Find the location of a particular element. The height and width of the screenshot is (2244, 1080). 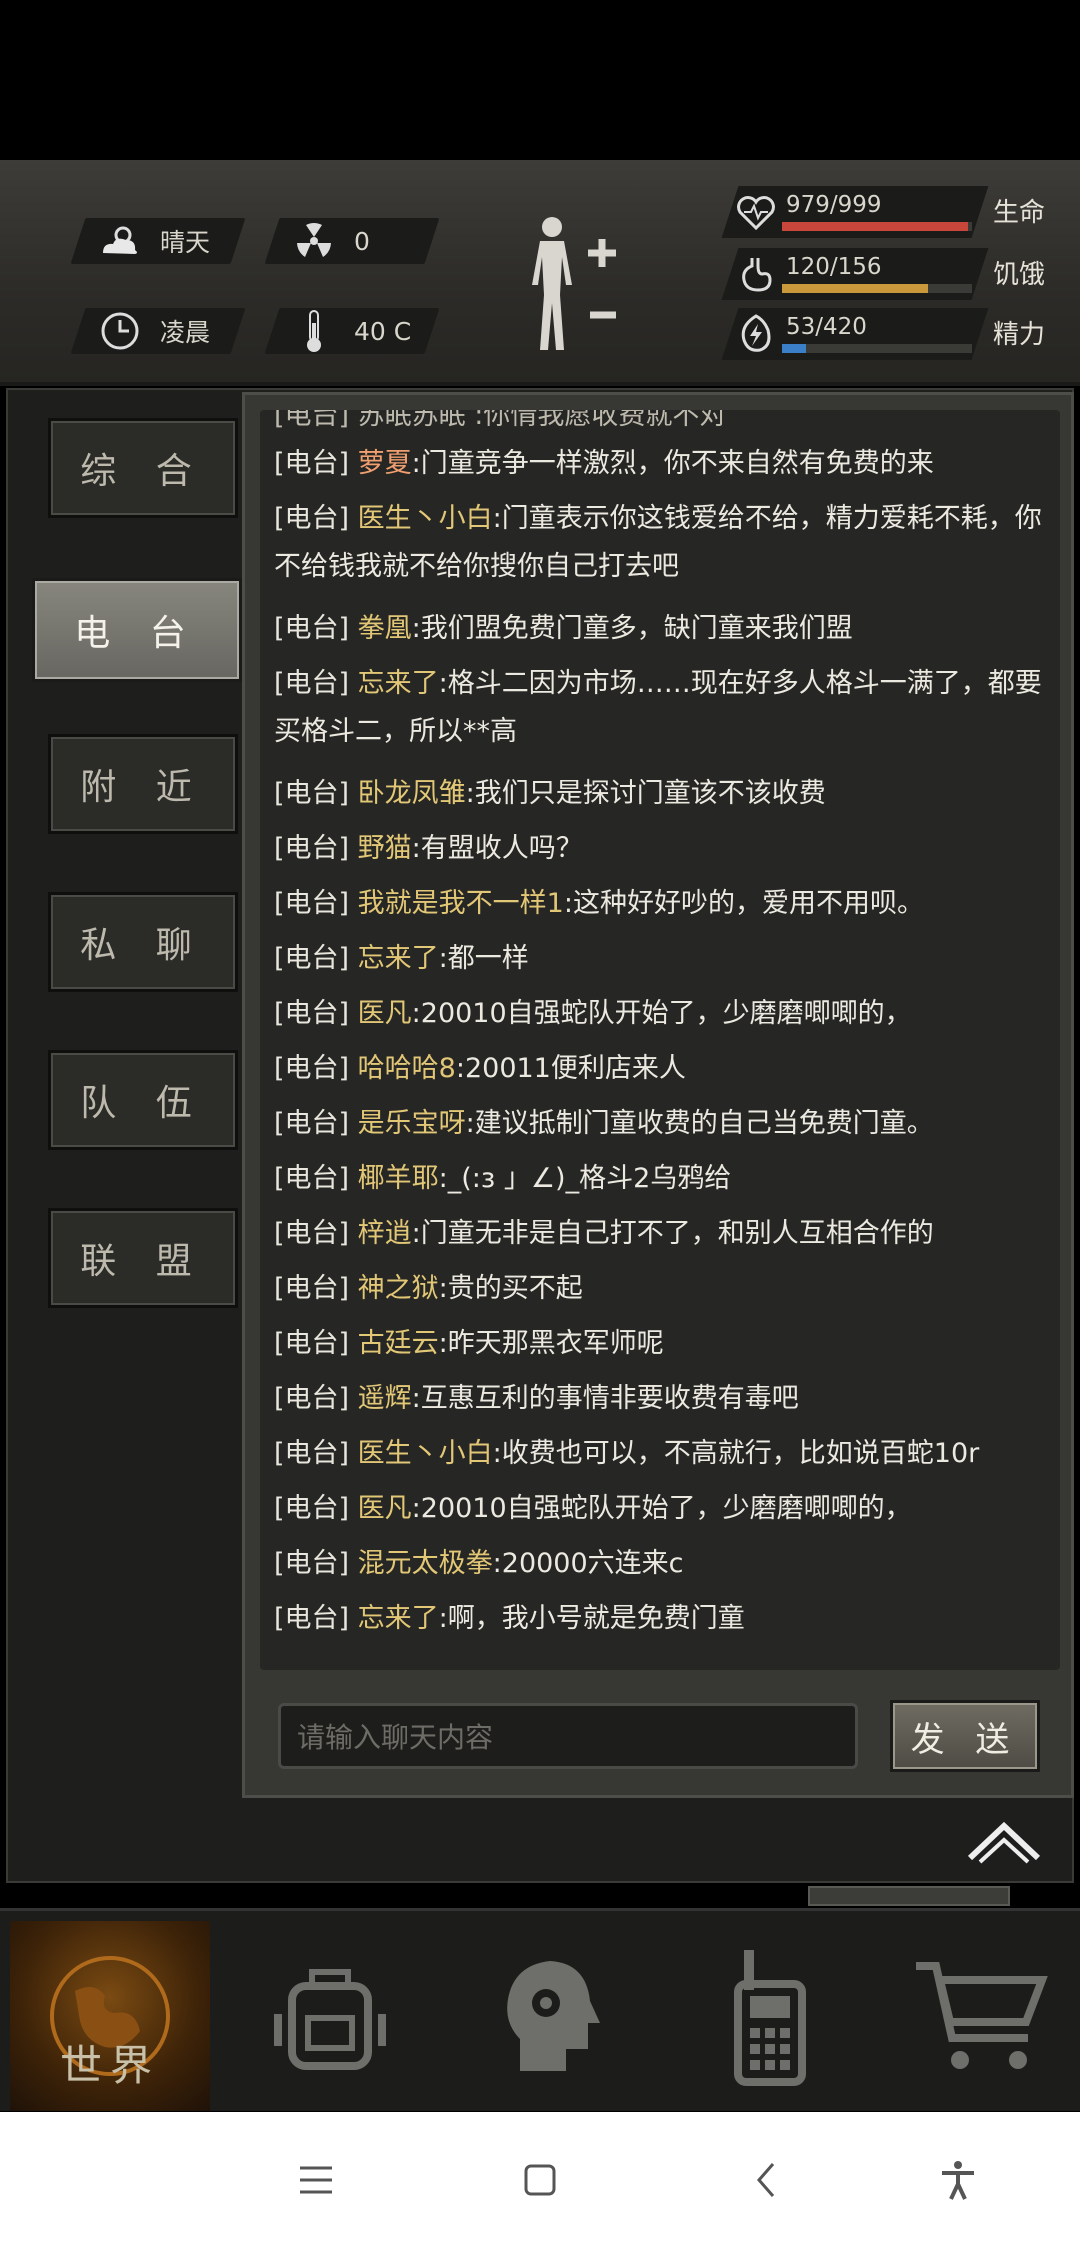

chat-message: [电台] 拳凰:我们盟免费门童多，缺门童来我们盟 is located at coordinates (659, 629).